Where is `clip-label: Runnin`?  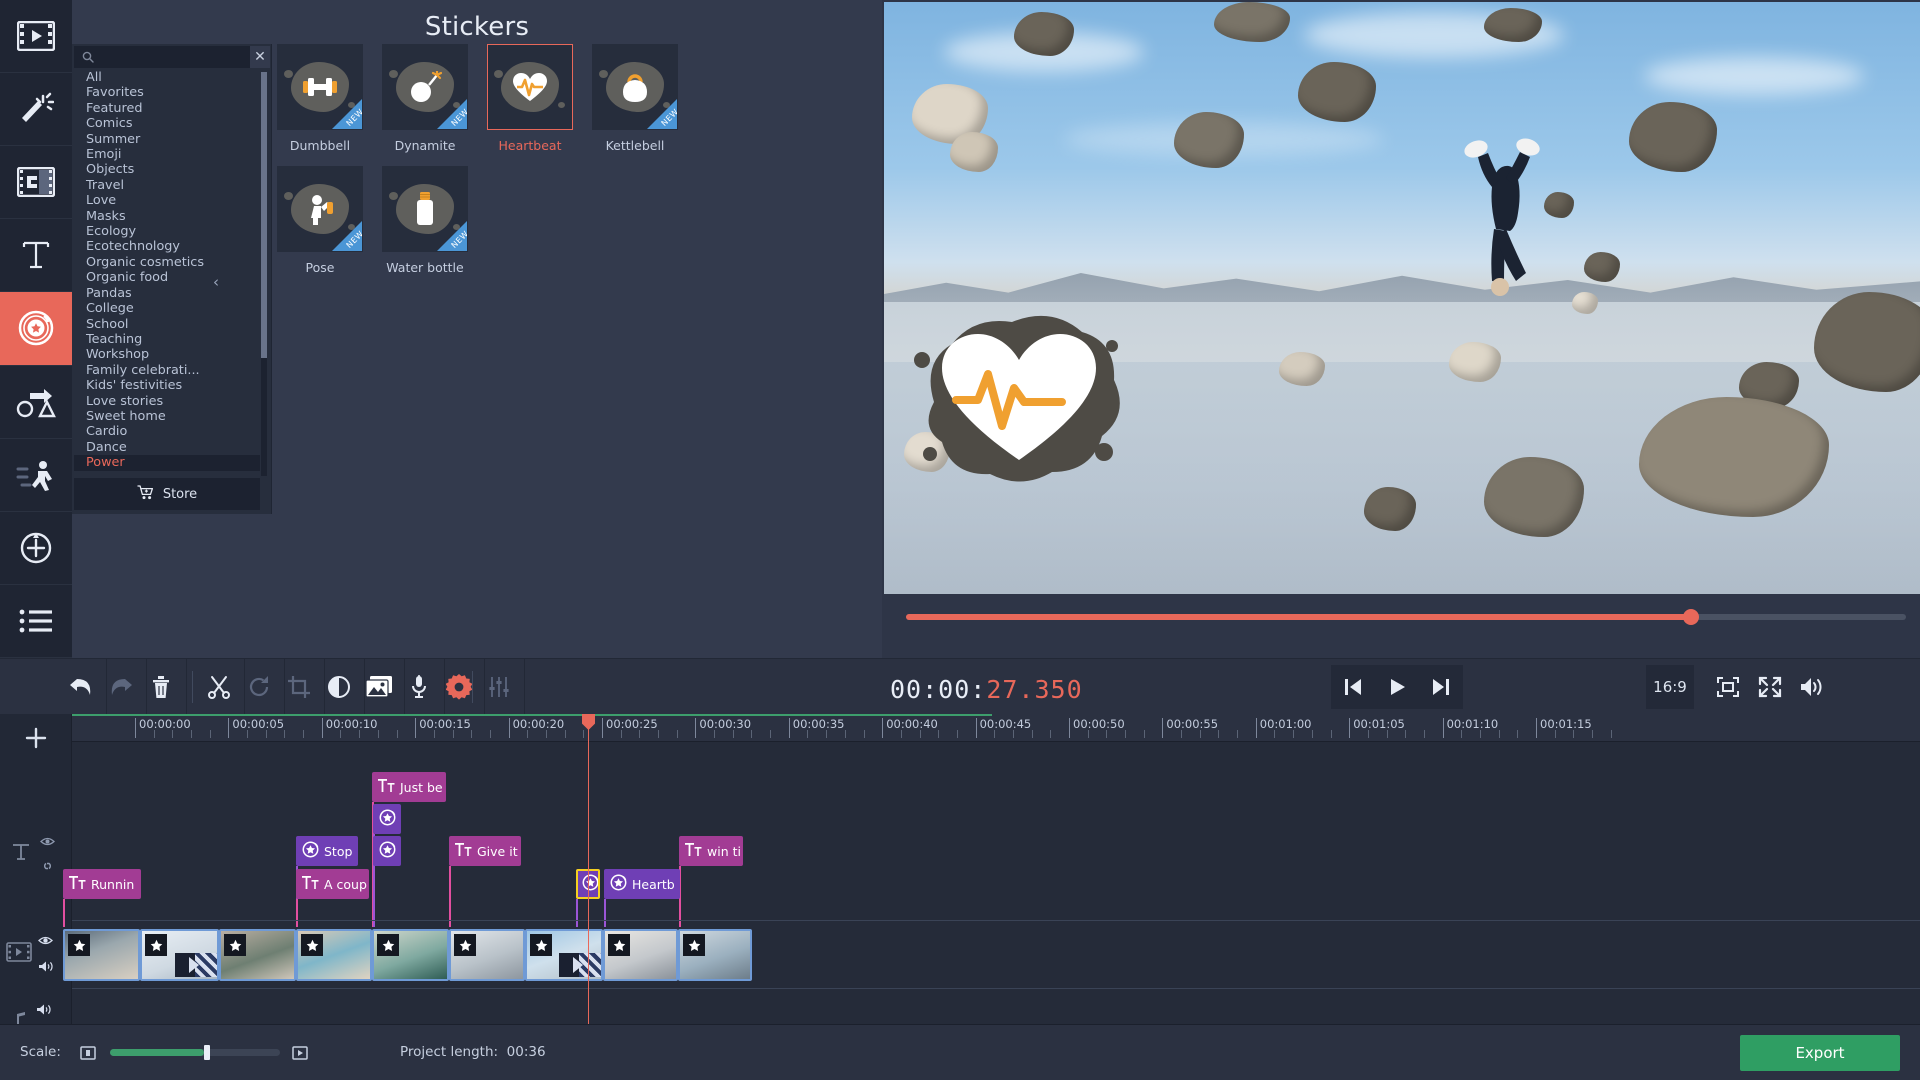
clip-label: Runnin is located at coordinates (113, 884).